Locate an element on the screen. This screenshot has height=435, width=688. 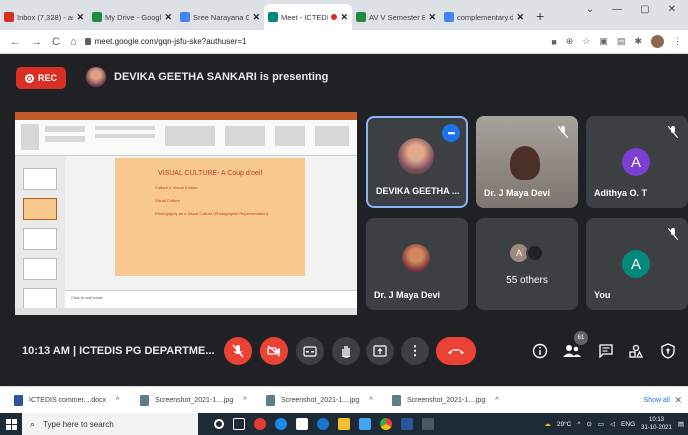
battery-icon: ▭ is located at coordinates (601, 424).